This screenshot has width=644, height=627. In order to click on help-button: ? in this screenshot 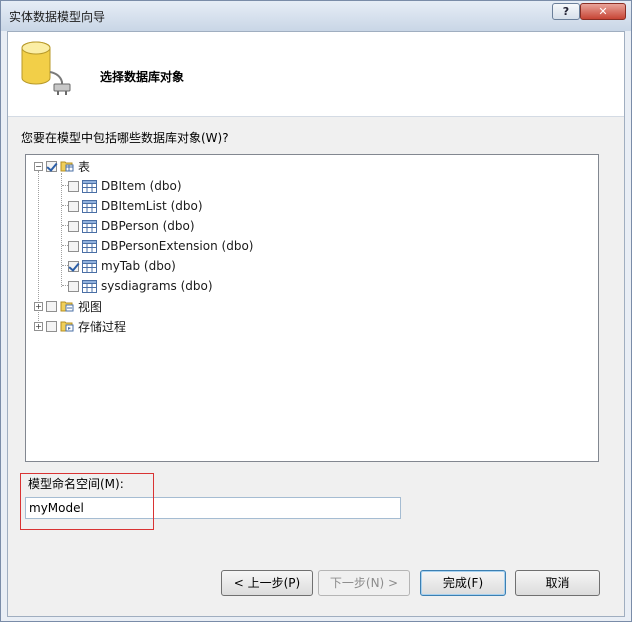, I will do `click(566, 11)`.